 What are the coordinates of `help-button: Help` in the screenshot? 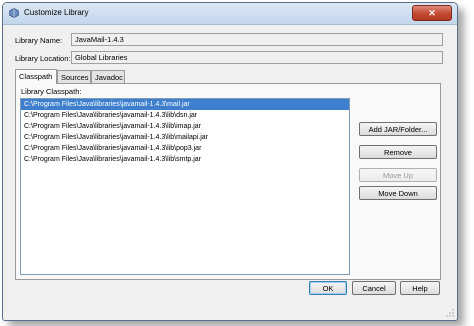 It's located at (420, 288).